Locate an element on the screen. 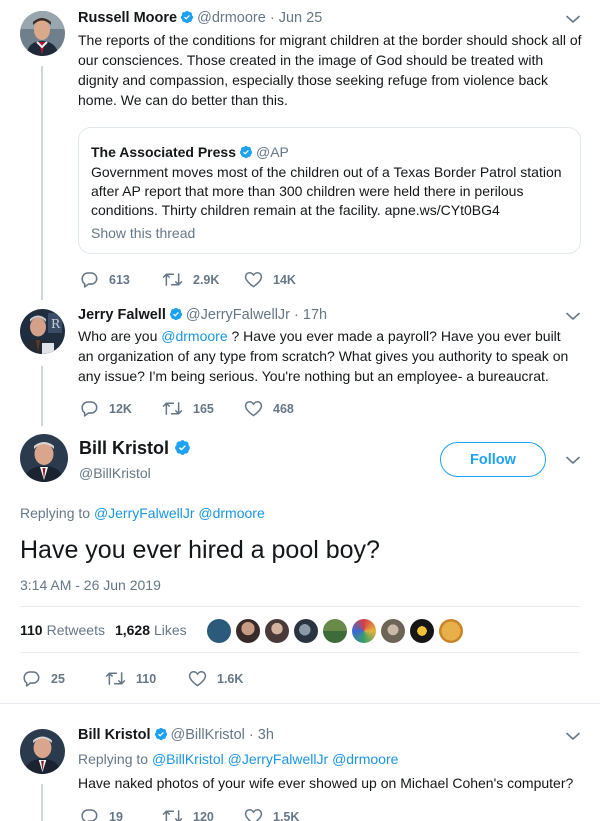 The width and height of the screenshot is (600, 821). retweet-button: 165 is located at coordinates (203, 408).